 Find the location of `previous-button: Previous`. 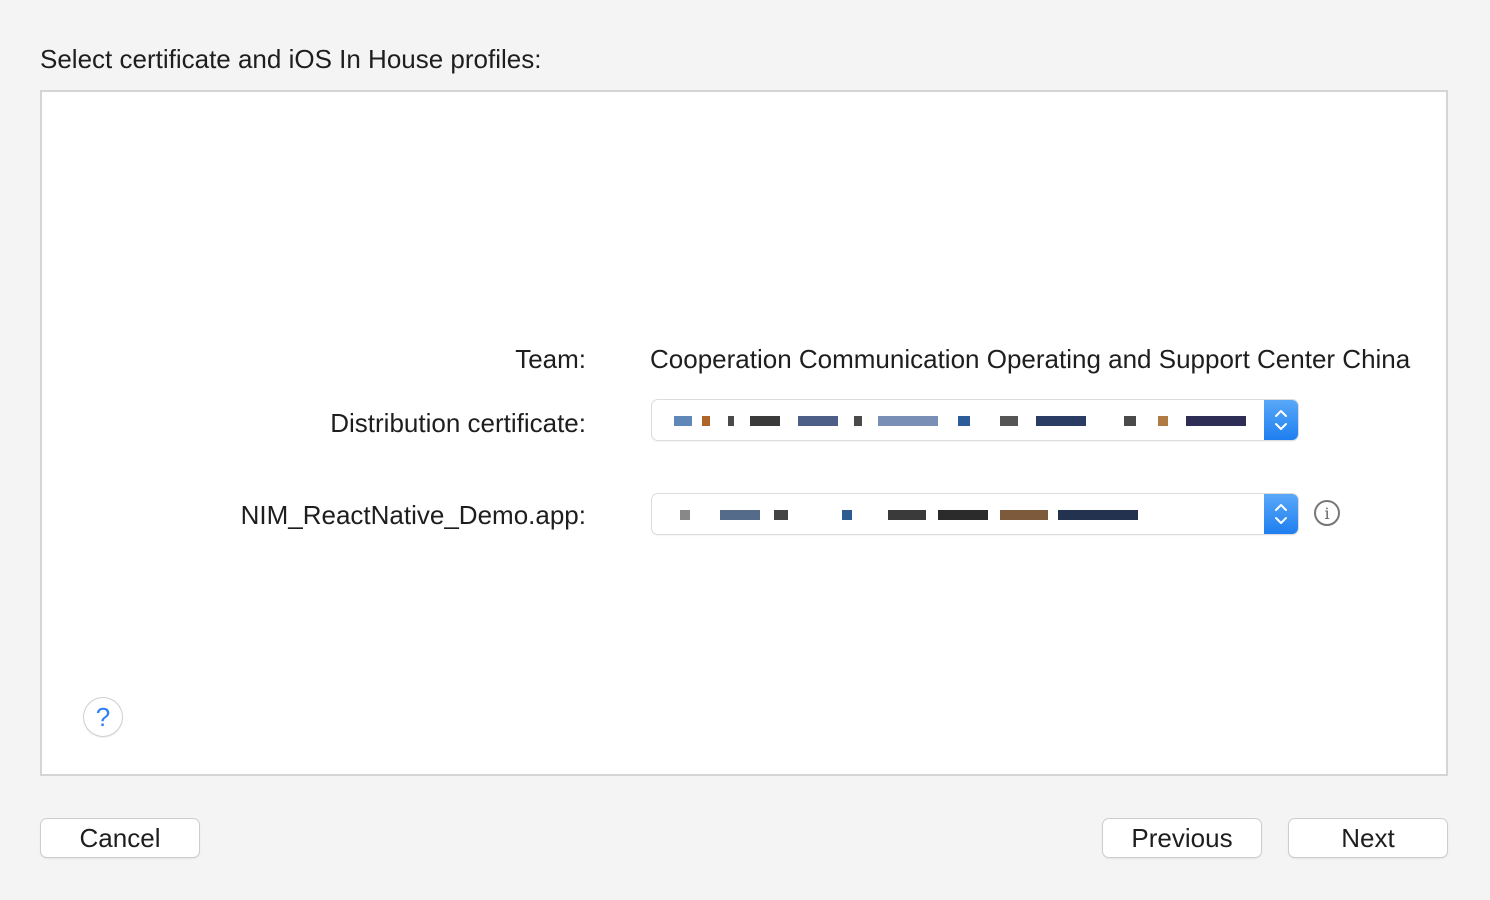

previous-button: Previous is located at coordinates (1182, 838).